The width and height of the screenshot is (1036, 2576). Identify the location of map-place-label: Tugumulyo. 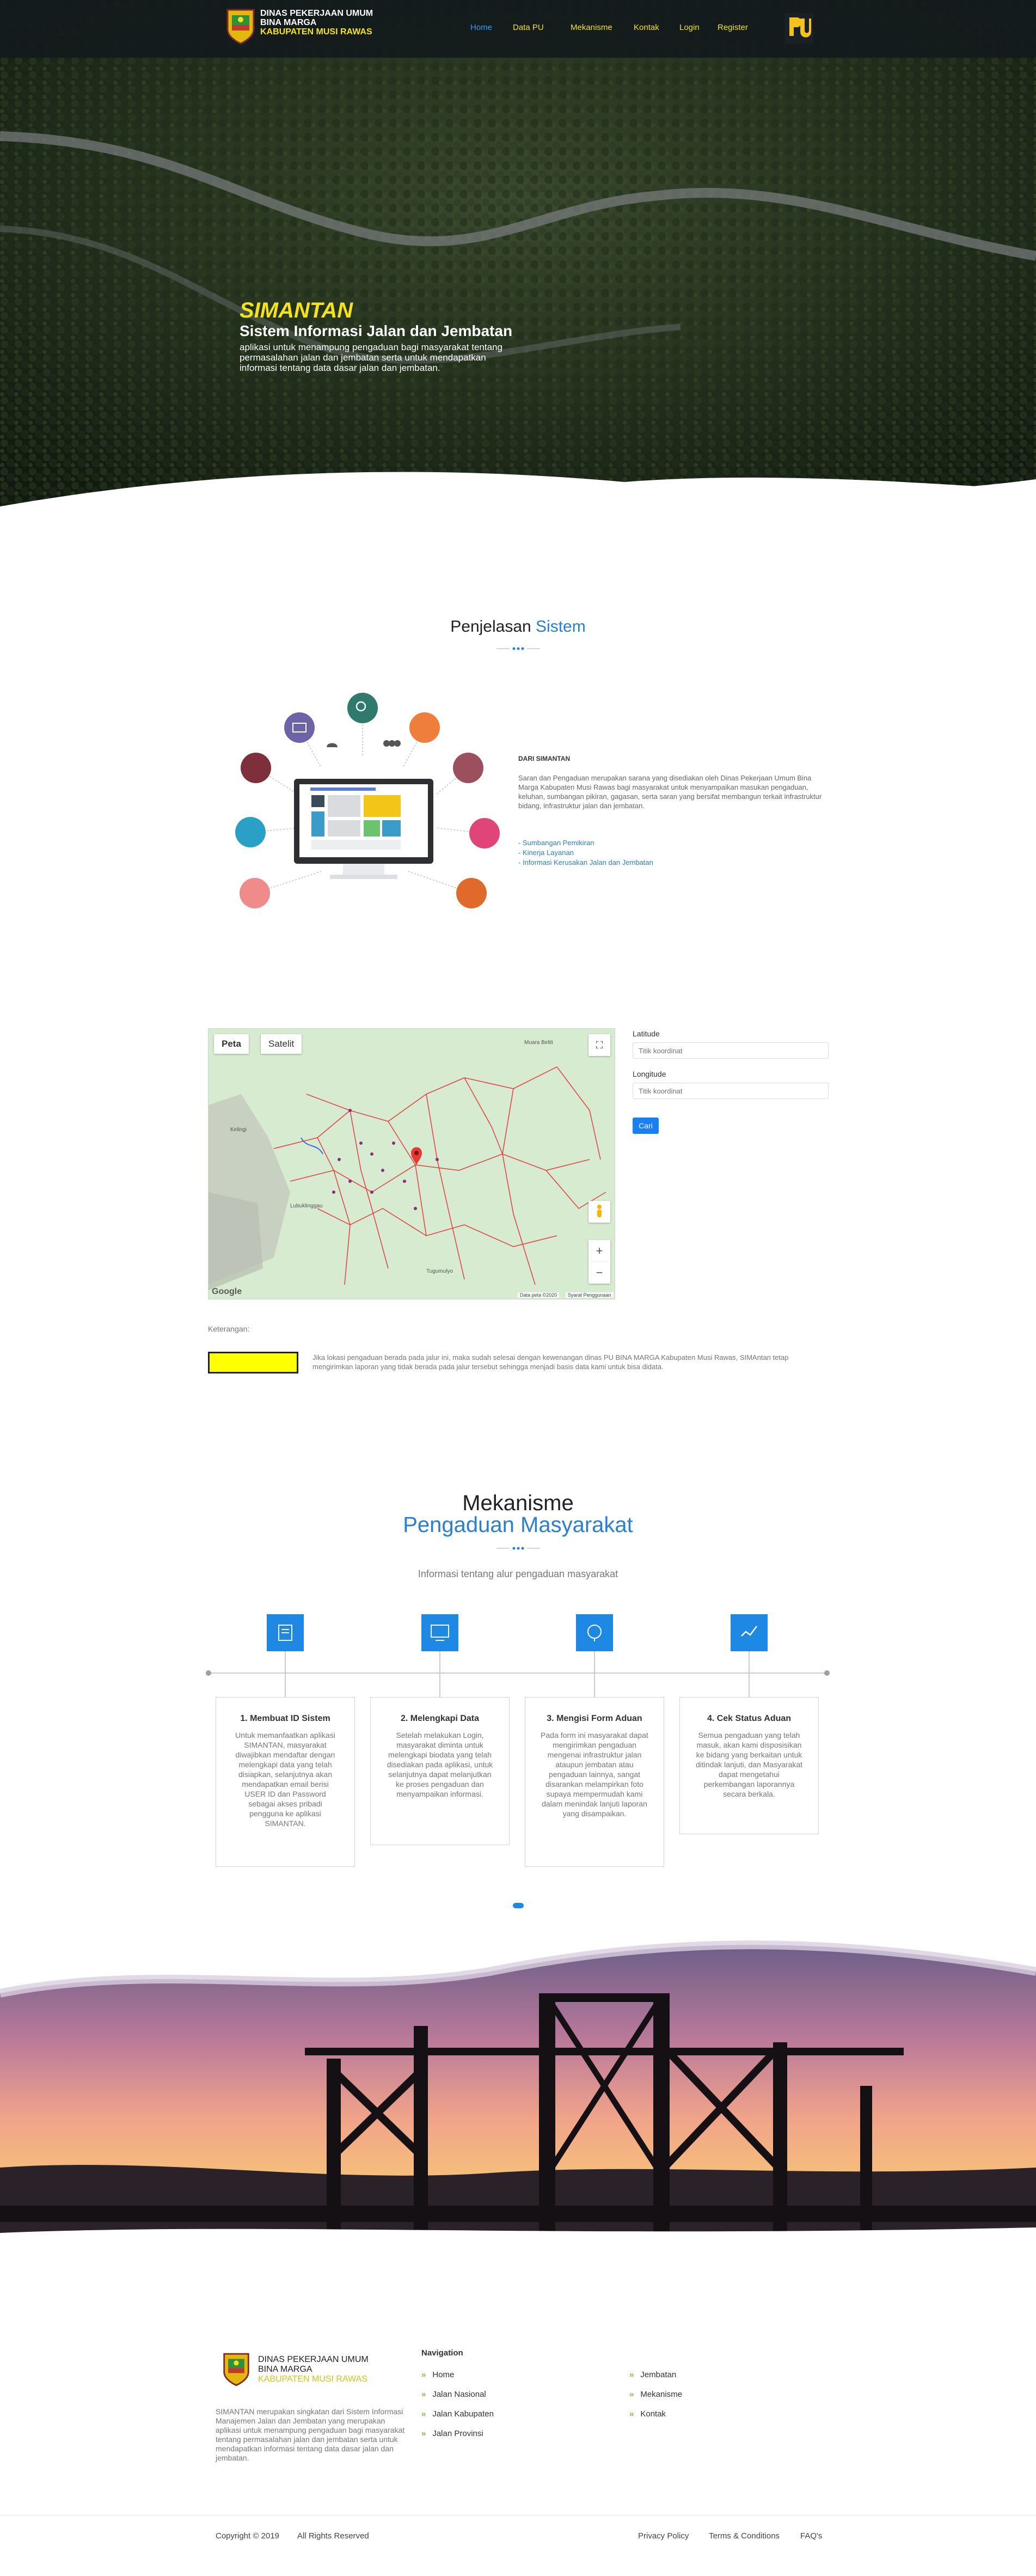
(439, 1271).